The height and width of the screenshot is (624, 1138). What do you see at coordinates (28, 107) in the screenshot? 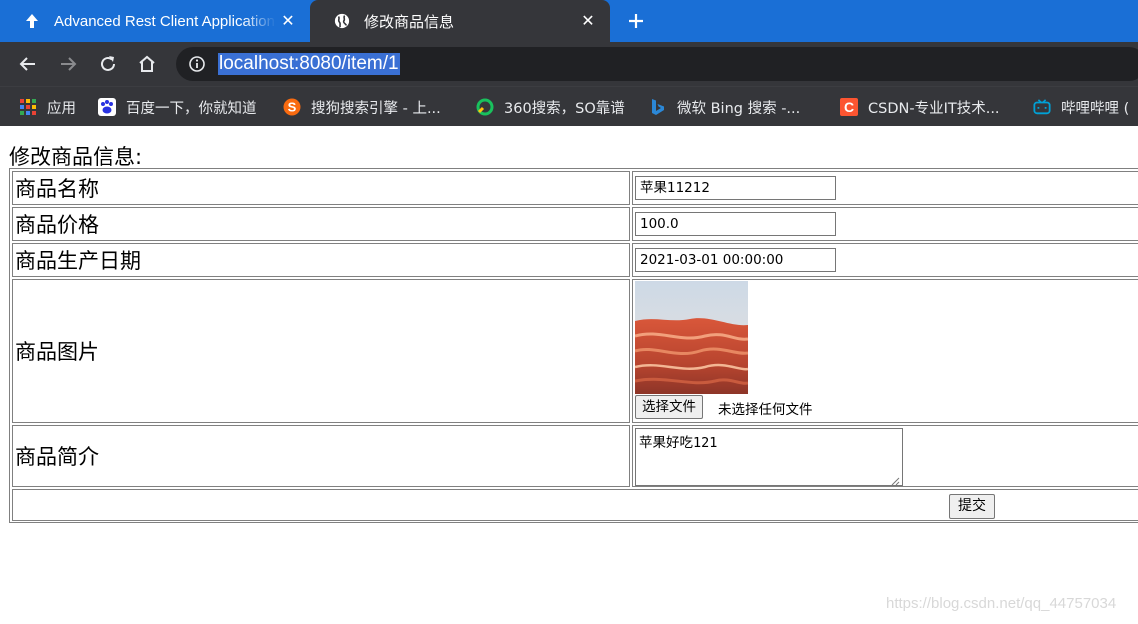
I see `apps-grid-icon` at bounding box center [28, 107].